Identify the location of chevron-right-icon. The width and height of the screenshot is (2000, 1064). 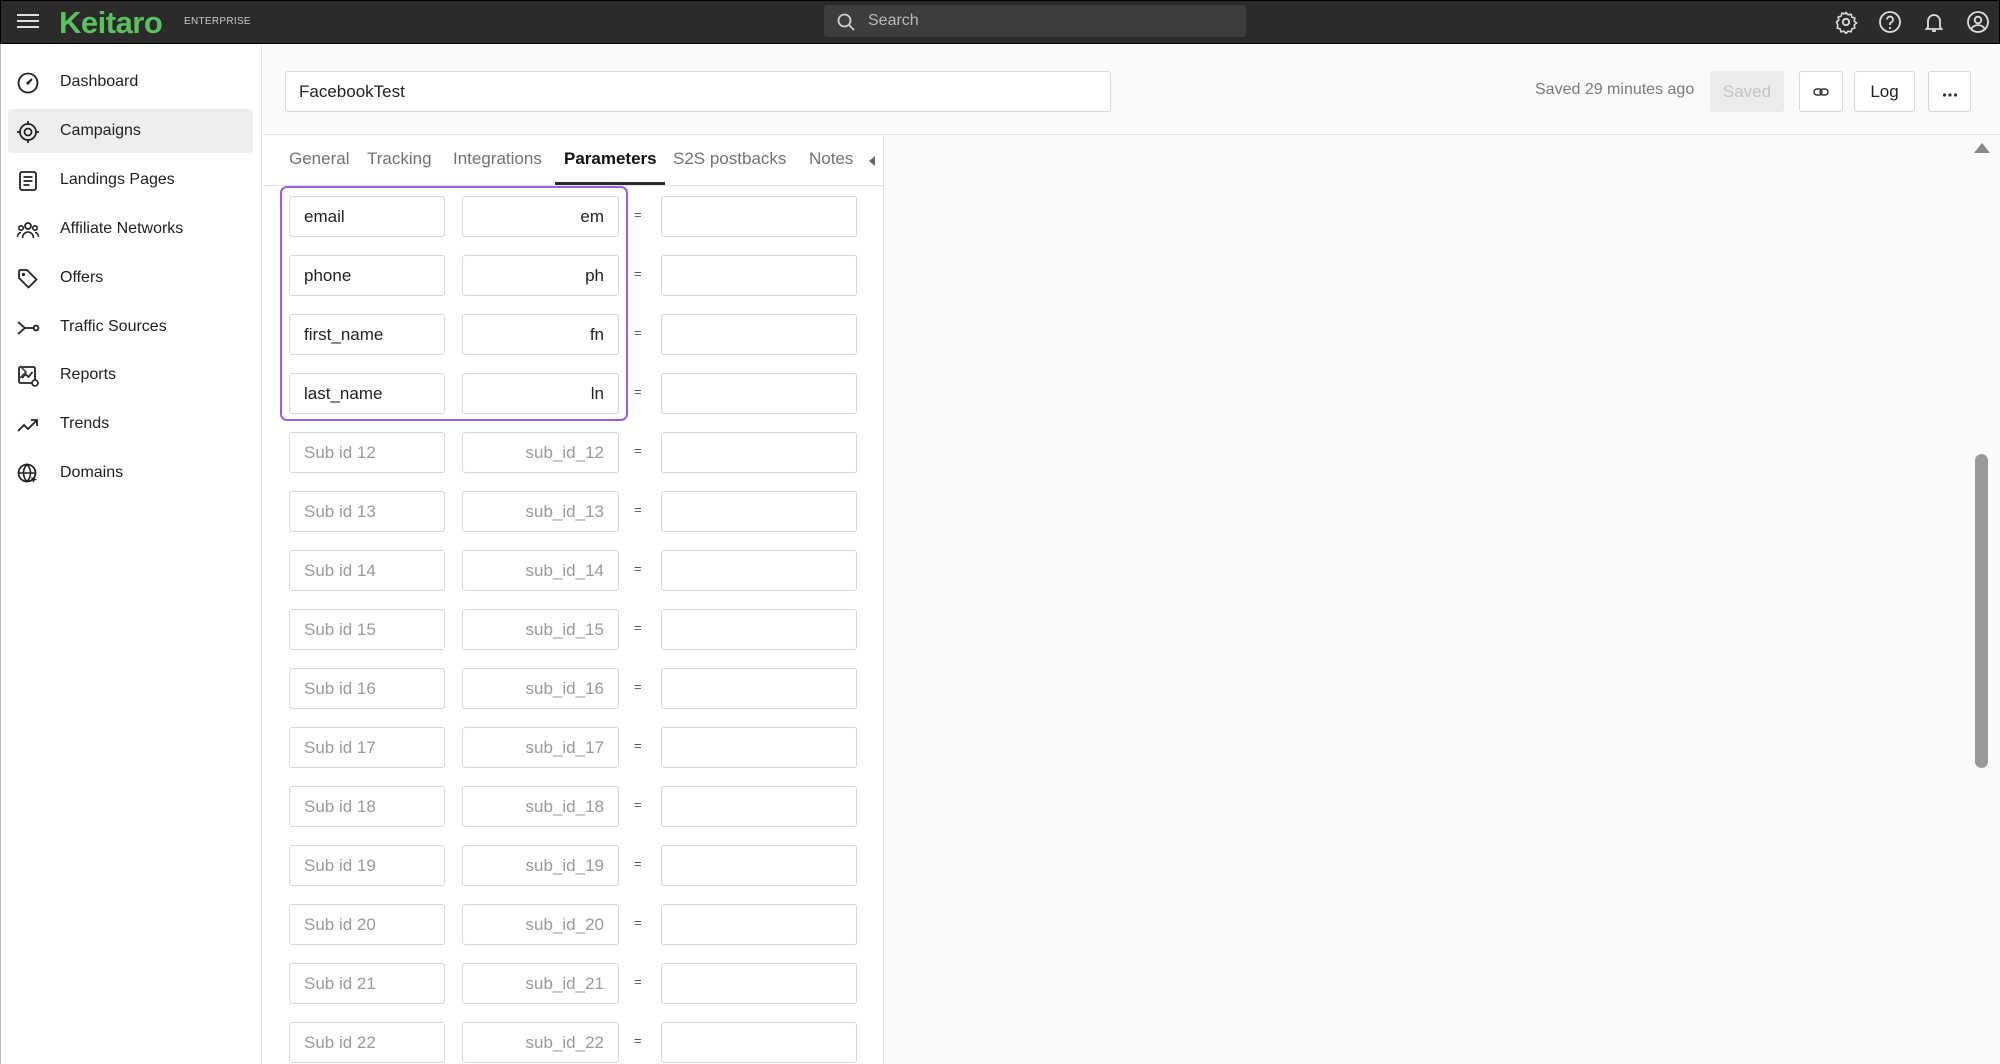
(23, 372).